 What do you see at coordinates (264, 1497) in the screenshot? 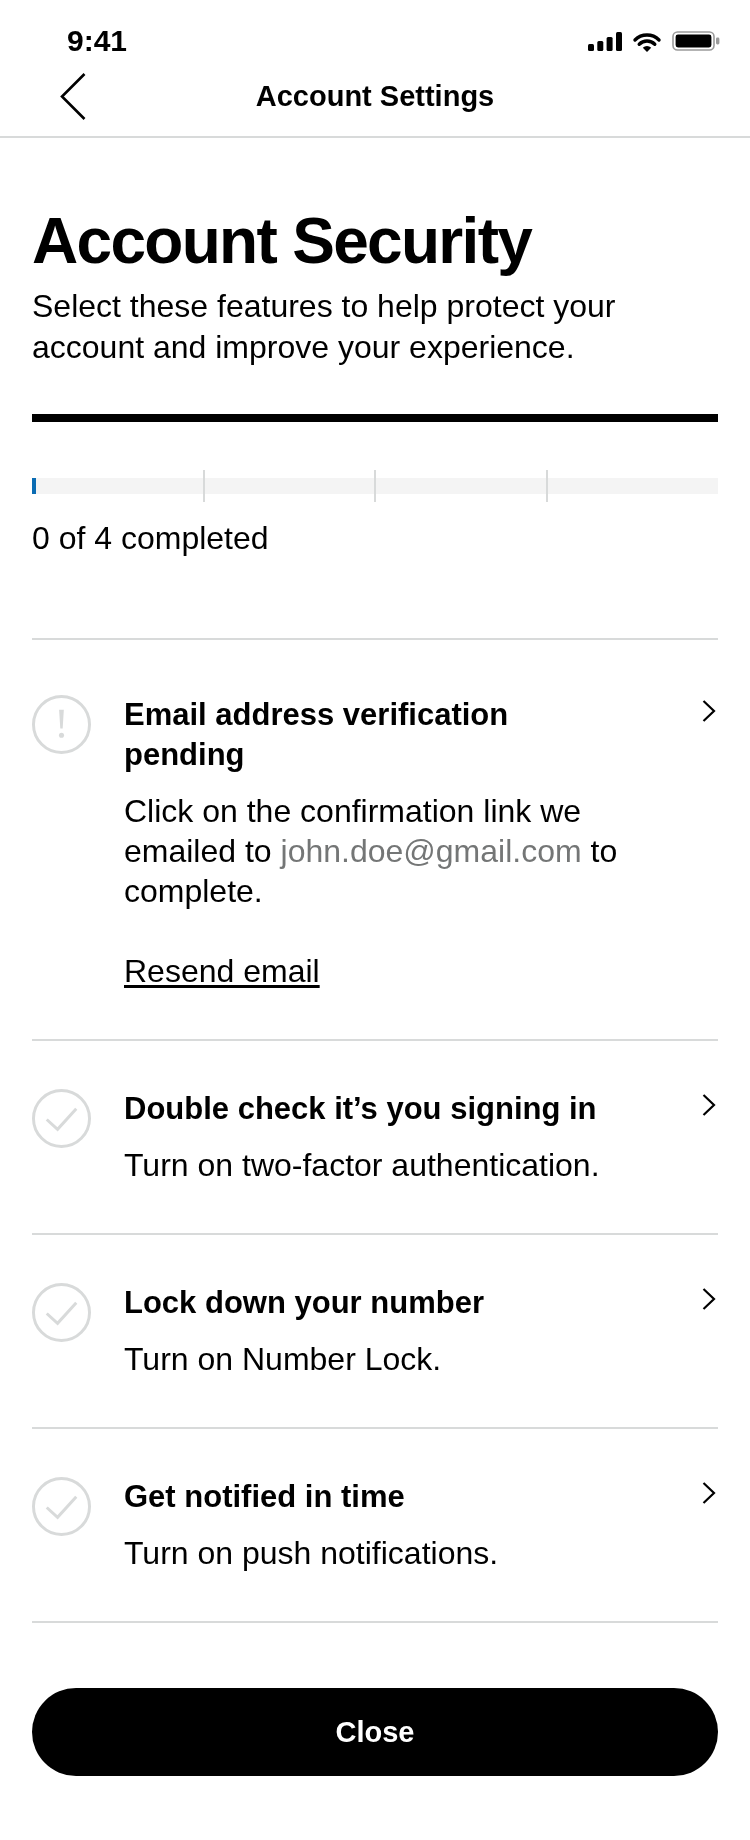
I see `task-title: Get notified in time` at bounding box center [264, 1497].